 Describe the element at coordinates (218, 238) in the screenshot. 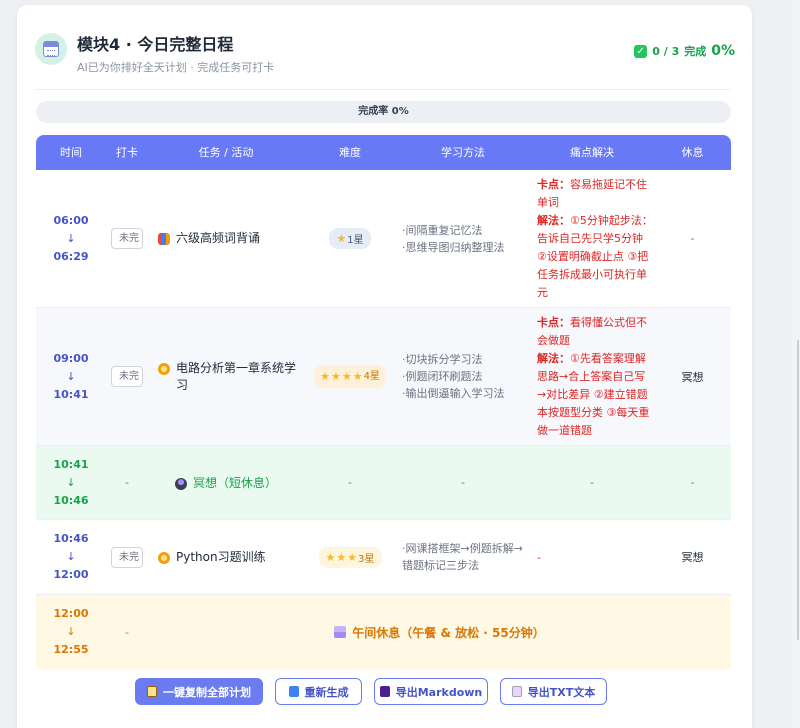

I see `task-label: 六级高频词背诵` at that location.